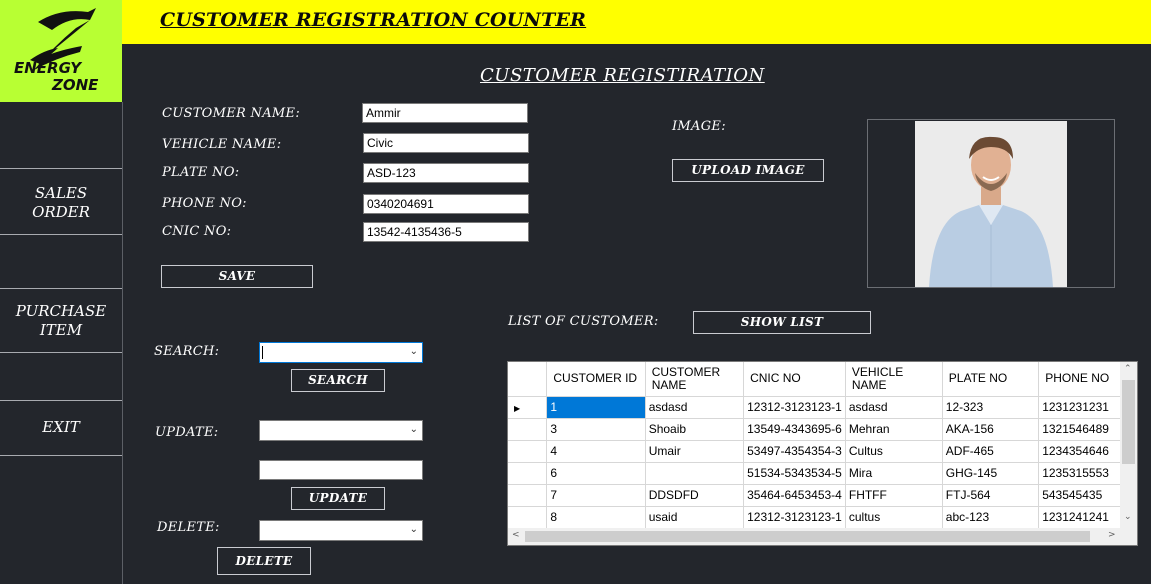 This screenshot has width=1151, height=584. Describe the element at coordinates (341, 470) in the screenshot. I see `update-value-field` at that location.